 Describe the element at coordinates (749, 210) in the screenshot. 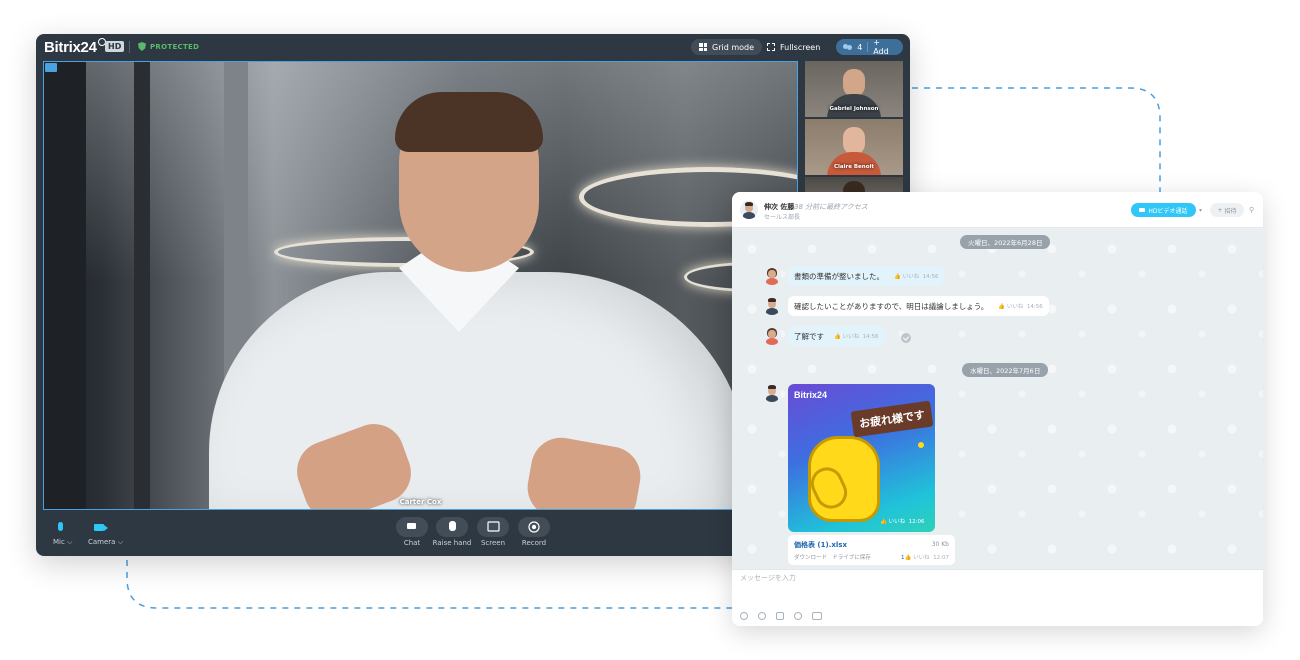

I see `contact-avatar` at that location.